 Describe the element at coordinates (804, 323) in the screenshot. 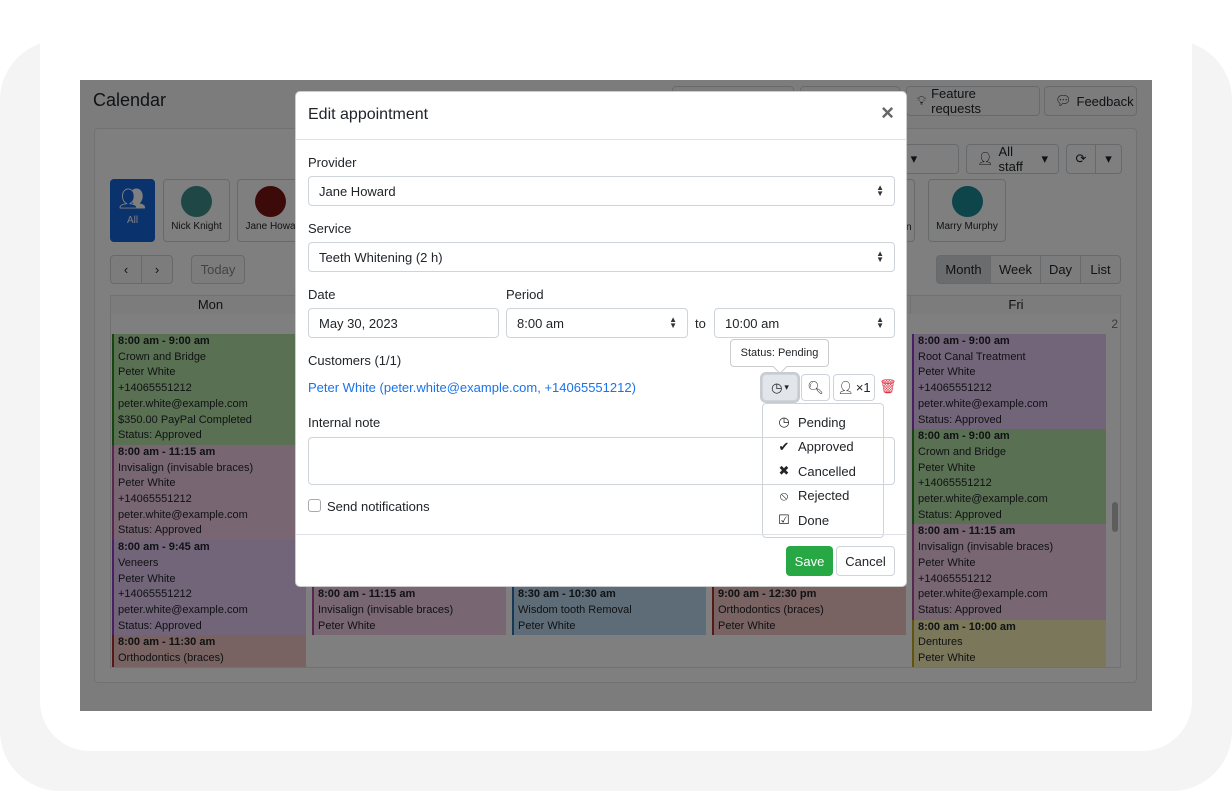

I see `period-to-select: 10:00 am ▲ ▼` at that location.